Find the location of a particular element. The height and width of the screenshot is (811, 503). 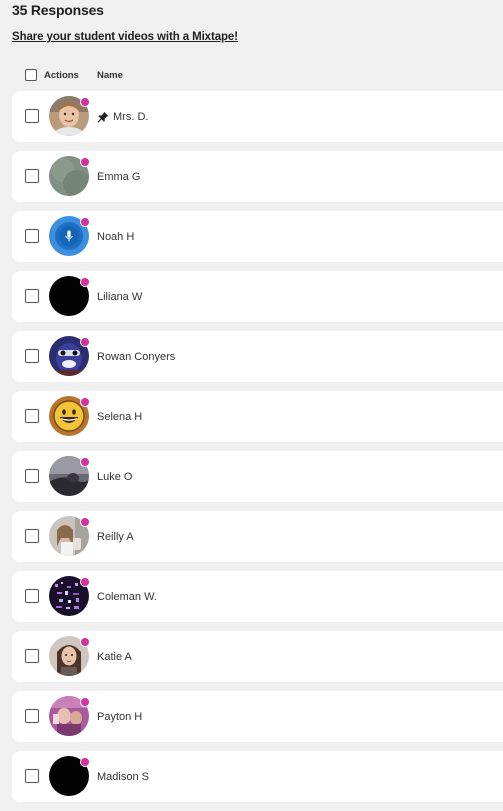

student-name: Rowan Conyers is located at coordinates (136, 356).